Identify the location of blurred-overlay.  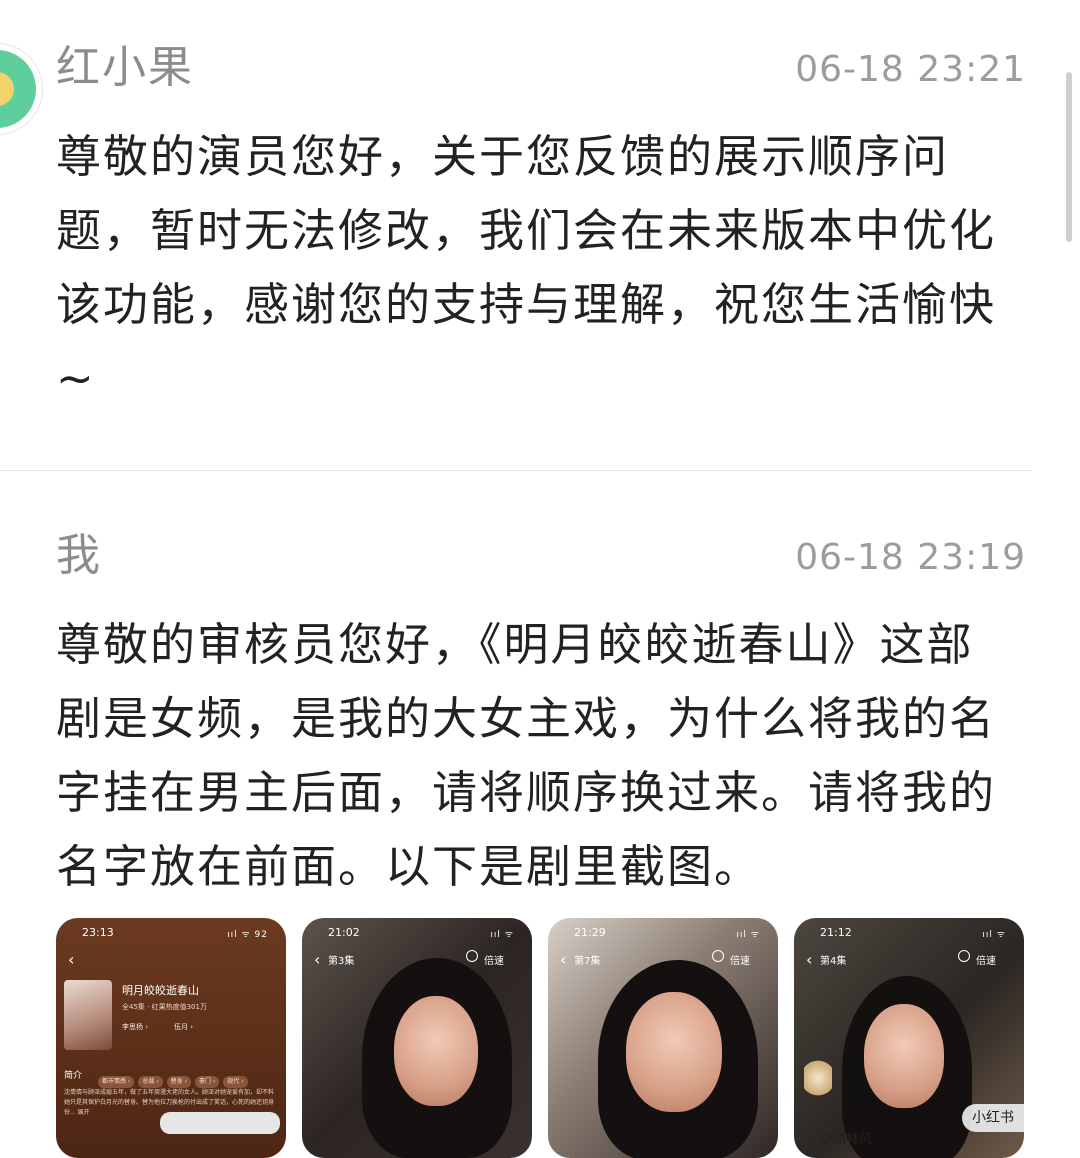
(220, 1123).